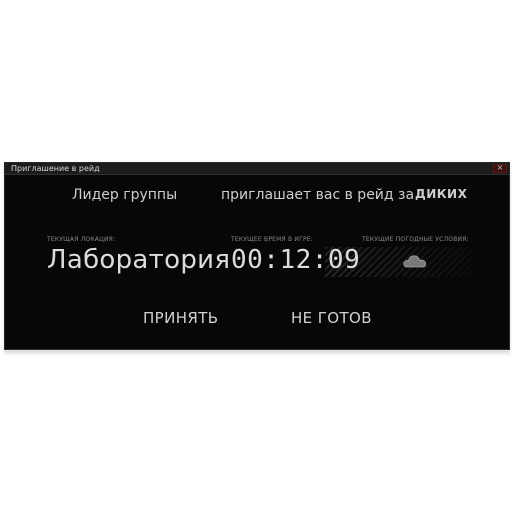  Describe the element at coordinates (55, 168) in the screenshot. I see `dialog-title: Приглашение в рейд` at that location.